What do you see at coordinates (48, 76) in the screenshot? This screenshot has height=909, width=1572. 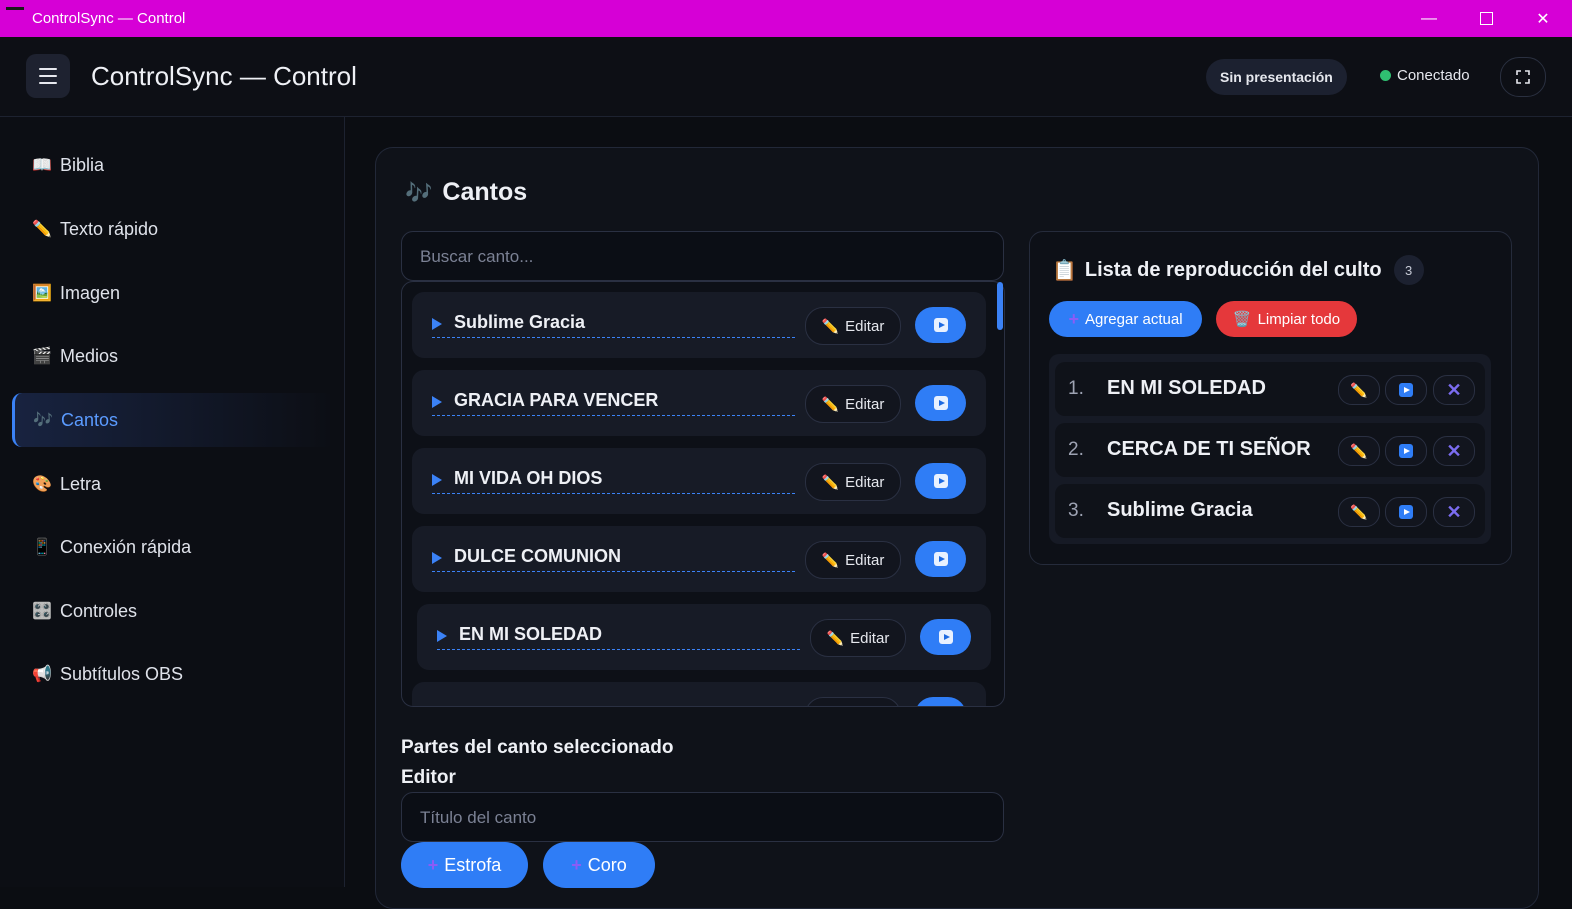 I see `menu-button` at bounding box center [48, 76].